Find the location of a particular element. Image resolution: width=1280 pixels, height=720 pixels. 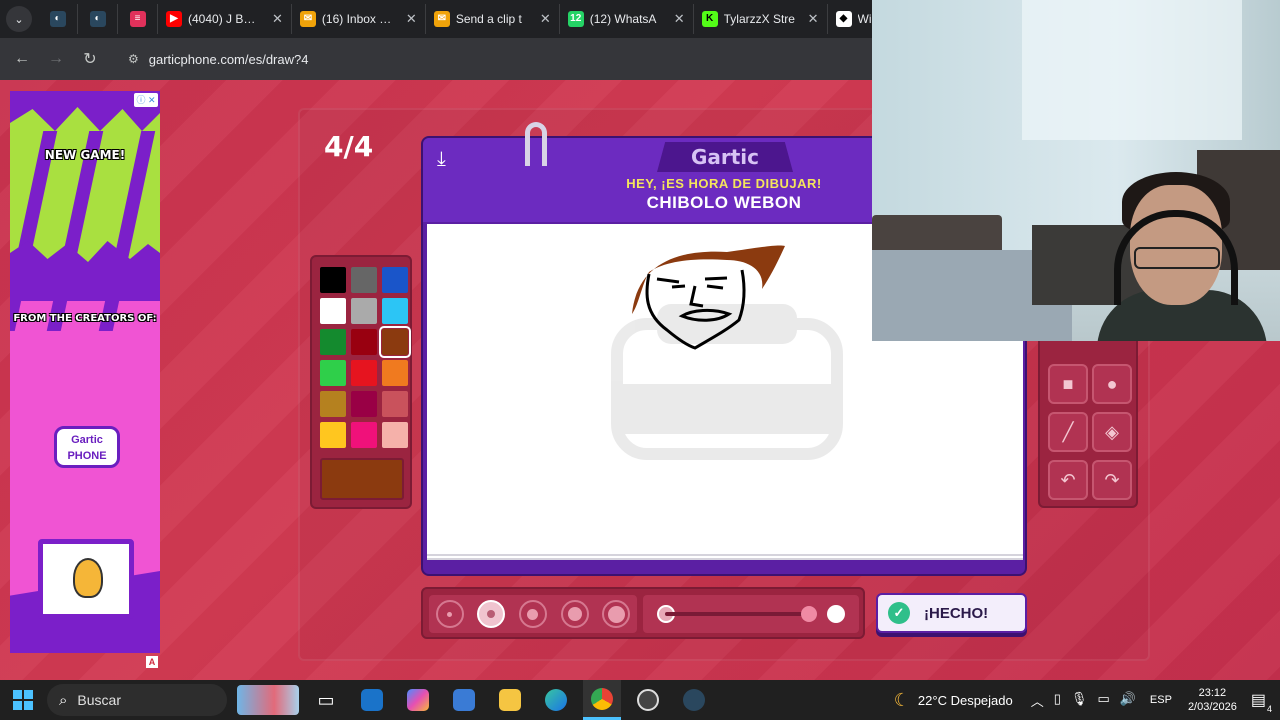

weather-widget: ☾ 22°C Despejado is located at coordinates (953, 700).